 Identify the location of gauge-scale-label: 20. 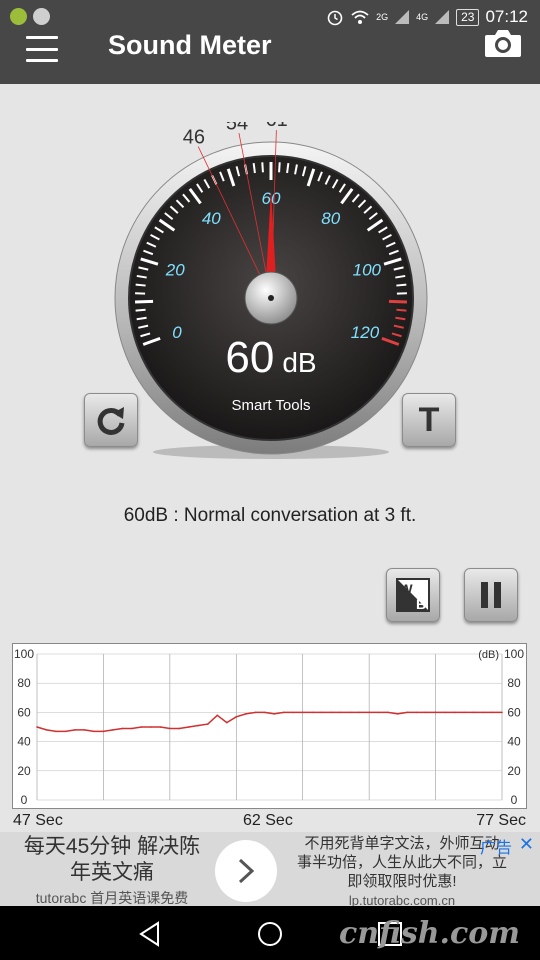
(175, 269).